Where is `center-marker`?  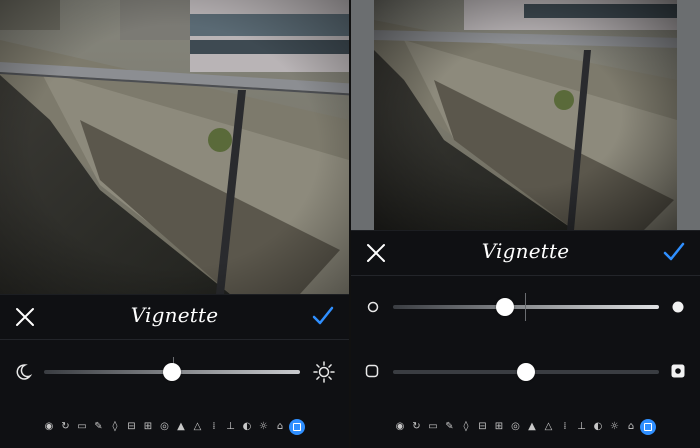 center-marker is located at coordinates (525, 307).